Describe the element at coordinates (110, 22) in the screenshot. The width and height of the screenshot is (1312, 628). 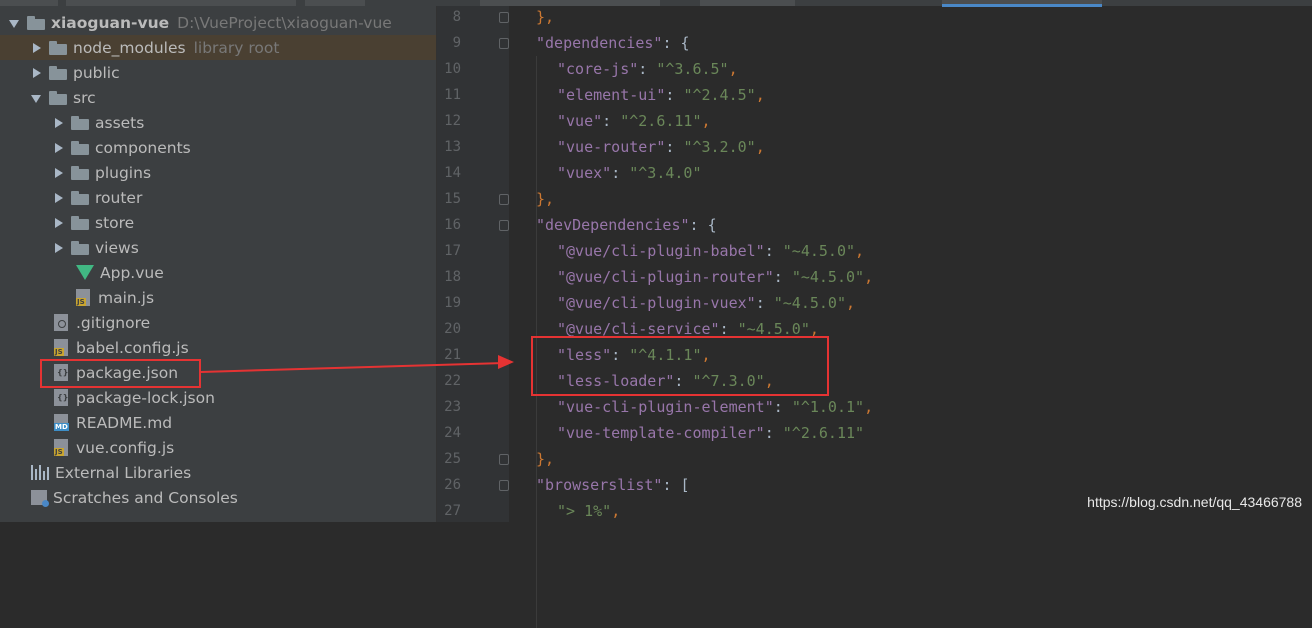
I see `project-name: xiaoguan-vue` at that location.